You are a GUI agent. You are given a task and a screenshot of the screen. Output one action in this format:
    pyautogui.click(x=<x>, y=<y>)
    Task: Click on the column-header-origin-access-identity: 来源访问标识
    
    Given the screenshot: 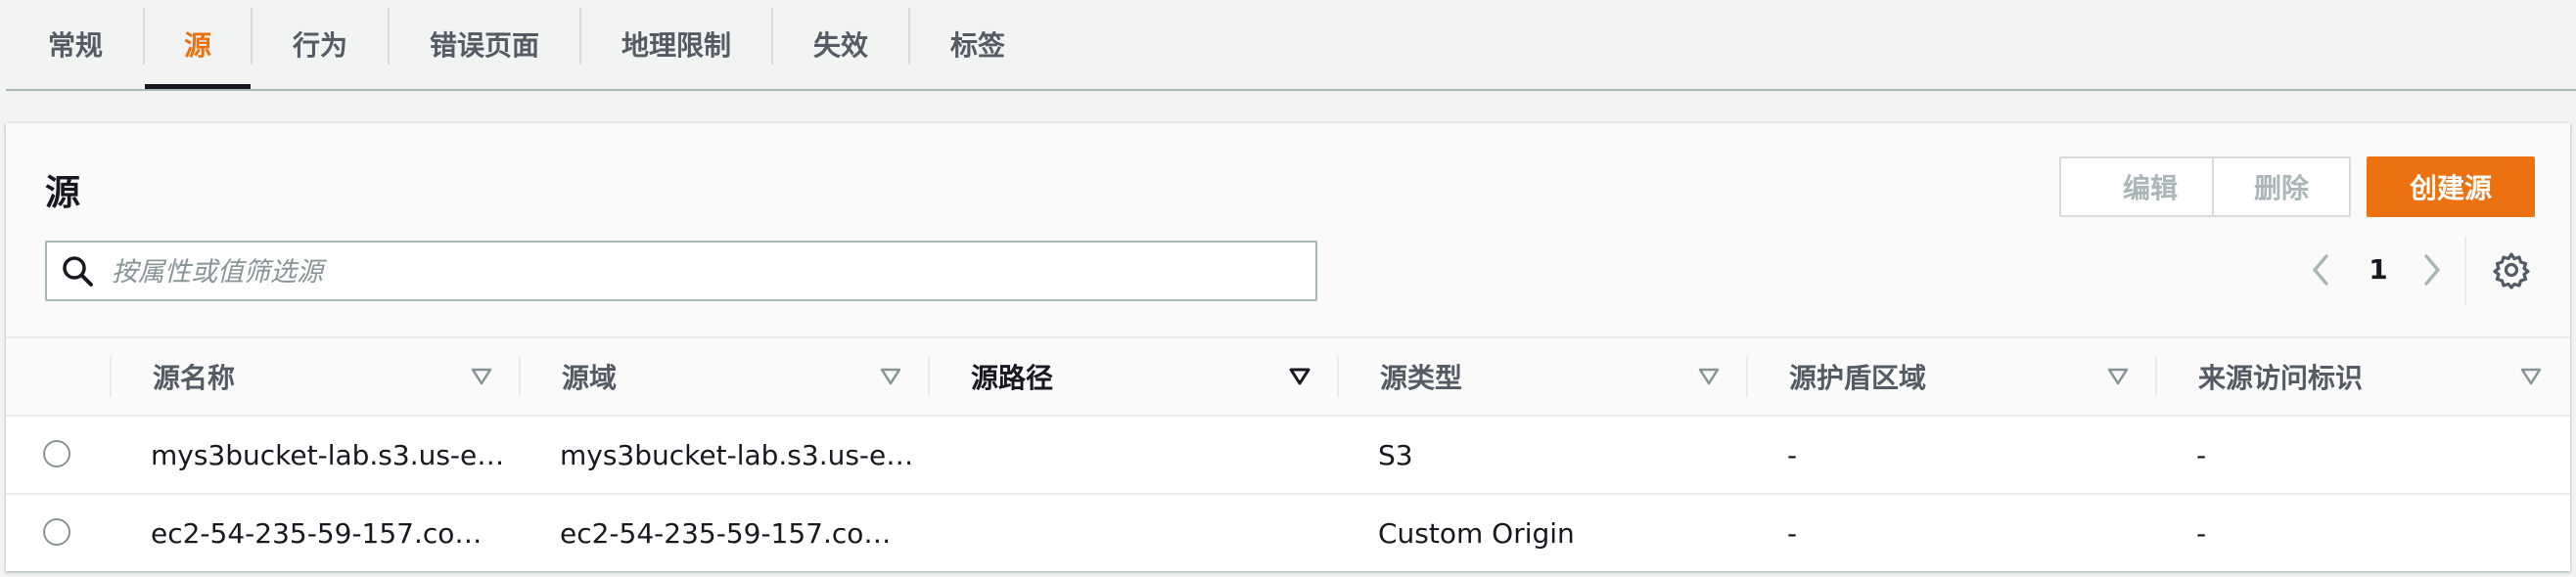 What is the action you would take?
    pyautogui.click(x=2362, y=377)
    